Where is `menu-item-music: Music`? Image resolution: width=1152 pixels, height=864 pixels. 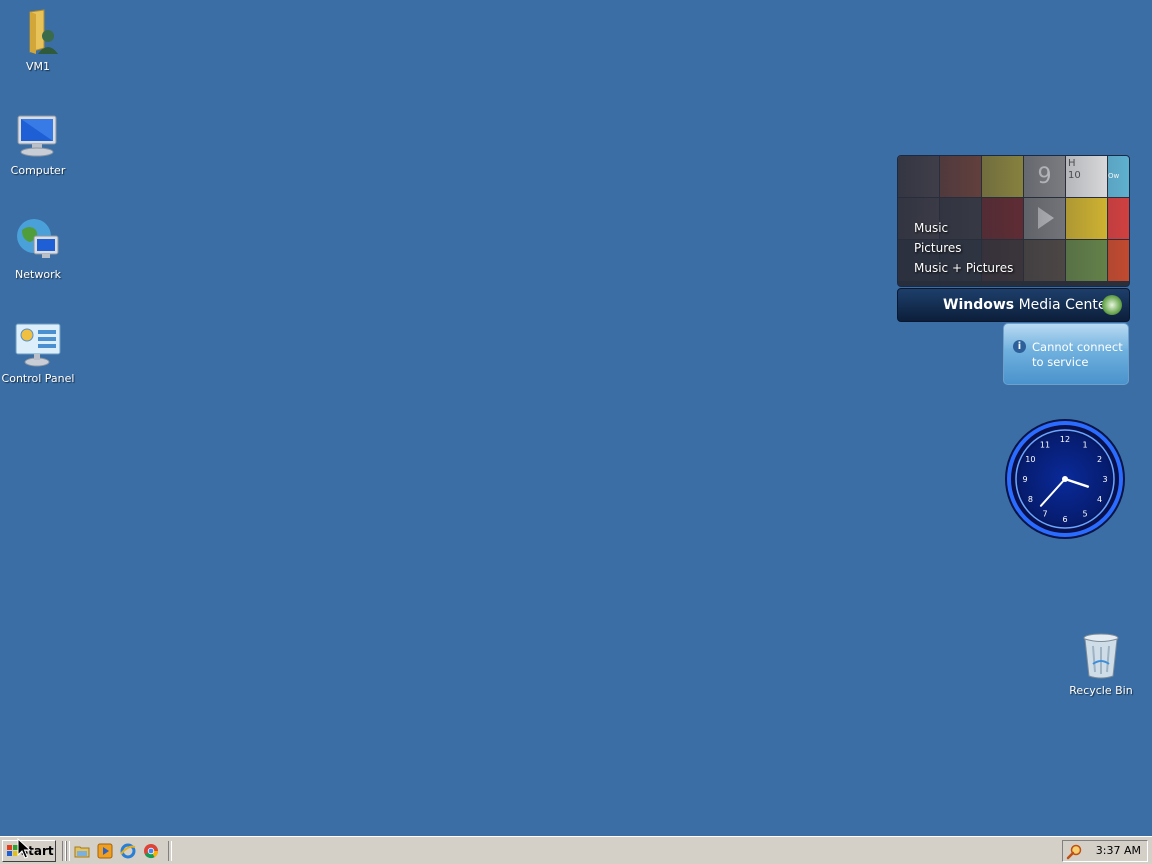
menu-item-music: Music is located at coordinates (963, 228).